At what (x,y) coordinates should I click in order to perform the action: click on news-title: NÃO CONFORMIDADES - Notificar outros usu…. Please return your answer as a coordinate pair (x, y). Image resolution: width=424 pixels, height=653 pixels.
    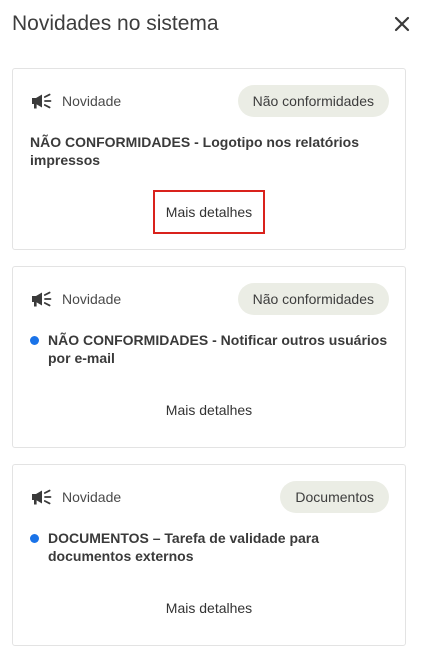
    Looking at the image, I should click on (209, 349).